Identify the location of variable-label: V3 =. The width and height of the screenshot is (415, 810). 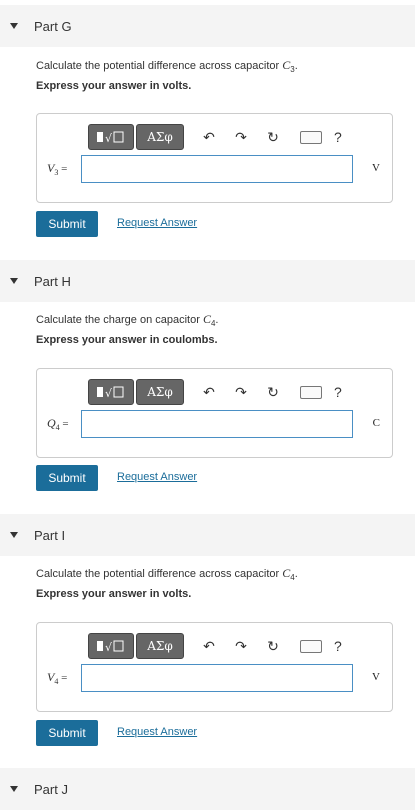
(57, 169).